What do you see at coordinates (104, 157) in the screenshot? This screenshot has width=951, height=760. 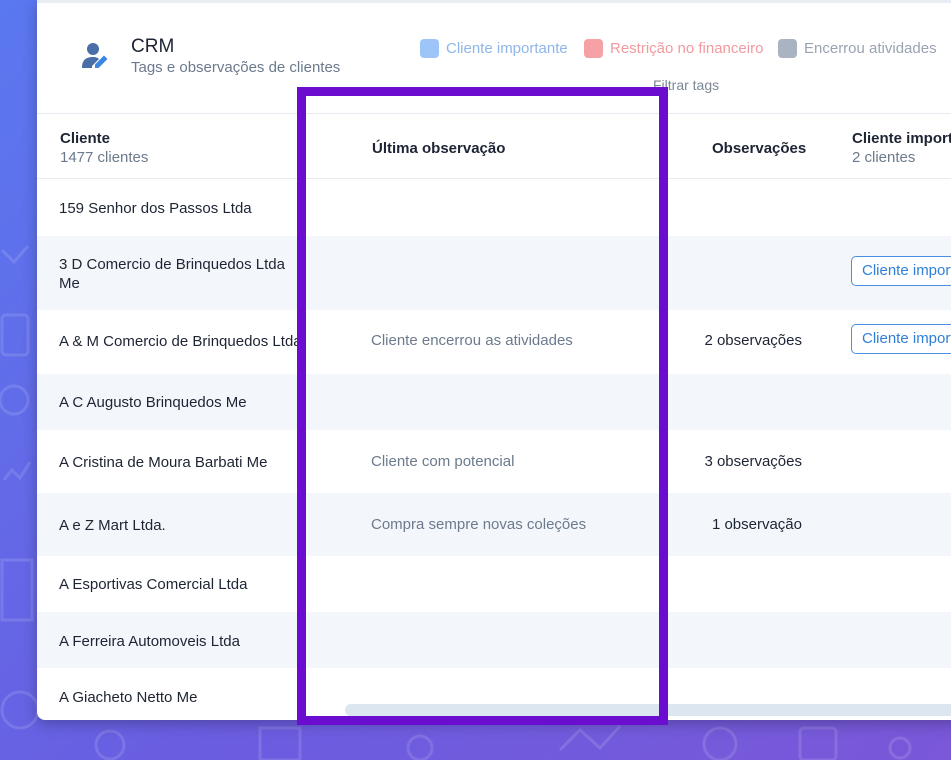 I see `cliente-count: 1477 clientes` at bounding box center [104, 157].